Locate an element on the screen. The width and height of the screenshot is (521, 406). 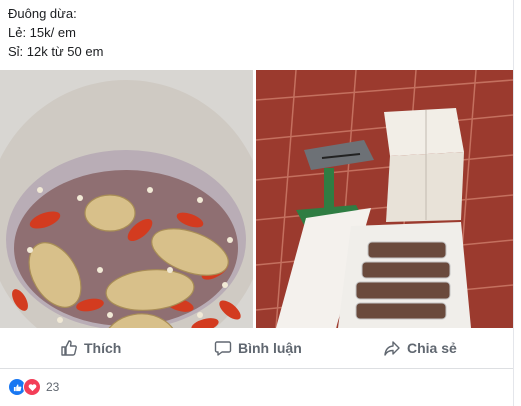
reactions-summary: 23 is located at coordinates (33, 387).